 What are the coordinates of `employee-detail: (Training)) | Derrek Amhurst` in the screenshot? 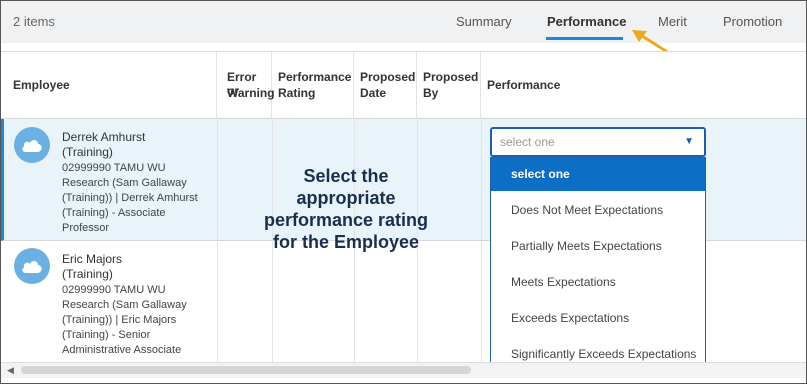 It's located at (130, 198).